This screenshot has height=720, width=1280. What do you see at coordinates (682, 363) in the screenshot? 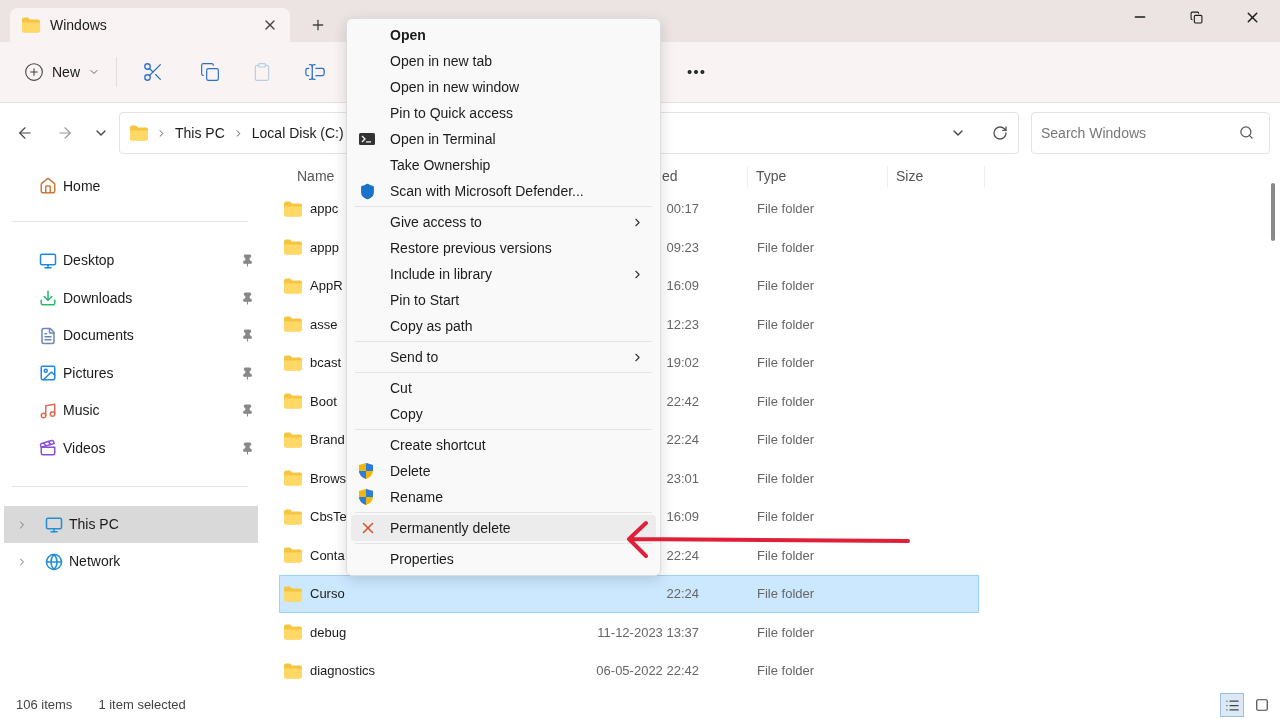
I see `date-cell-text: 19:02` at bounding box center [682, 363].